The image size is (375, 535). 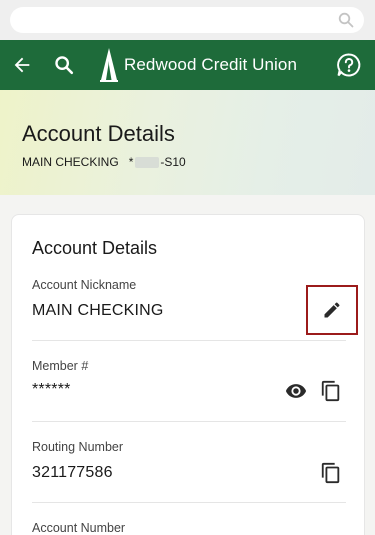 I want to click on help-button, so click(x=349, y=65).